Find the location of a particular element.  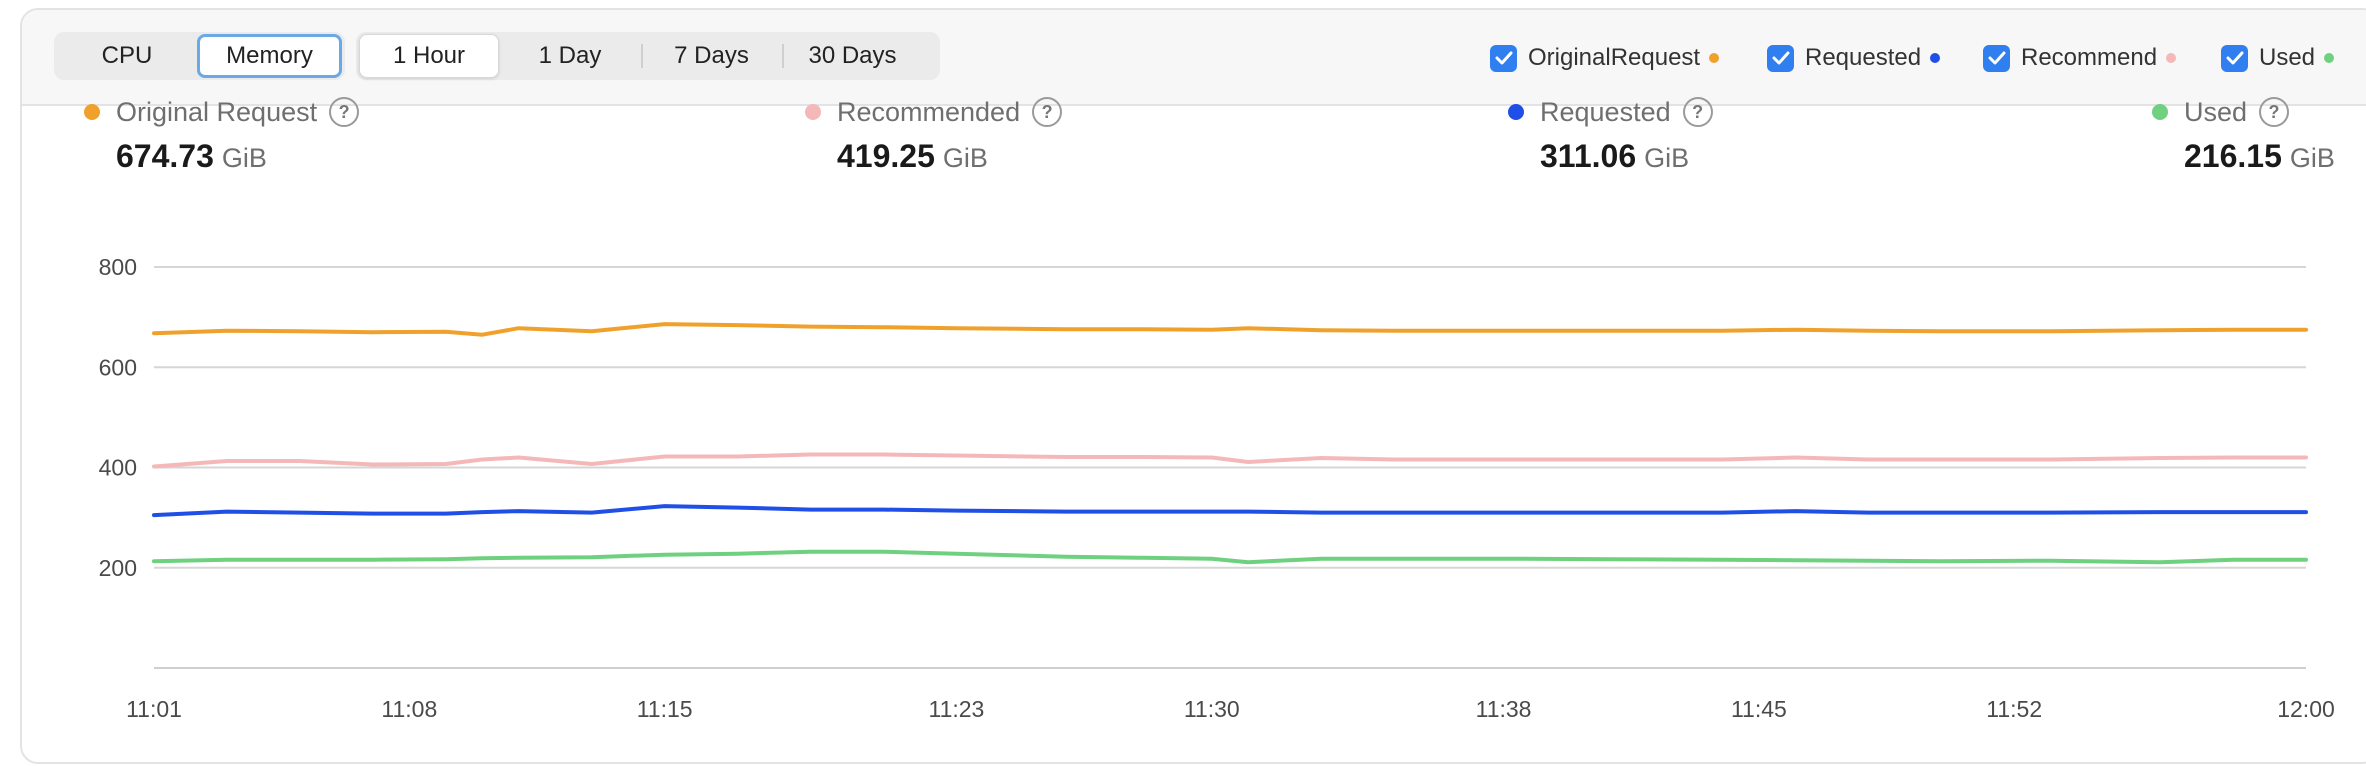

series-line-requested is located at coordinates (1230, 511).